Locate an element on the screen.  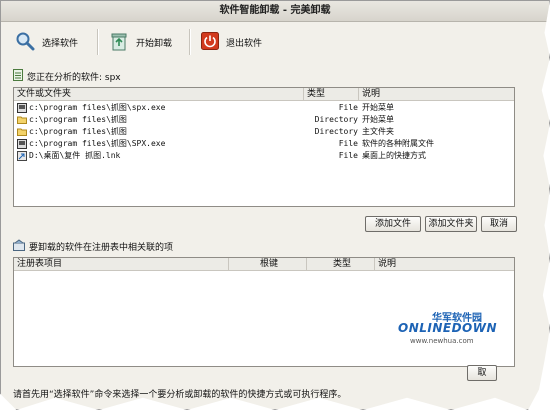
add-file-button: 添加文件 is located at coordinates (393, 224).